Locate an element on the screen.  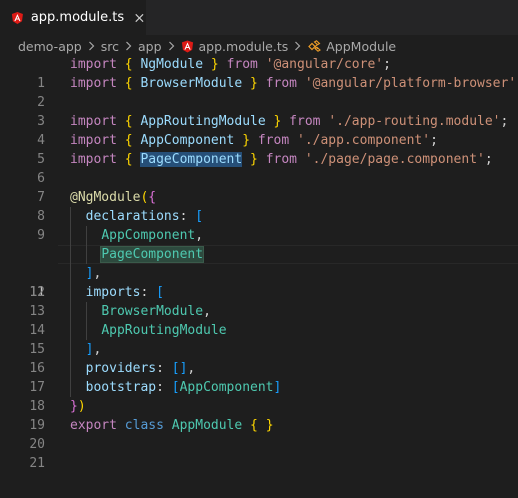
code-line: 3 is located at coordinates (259, 111).